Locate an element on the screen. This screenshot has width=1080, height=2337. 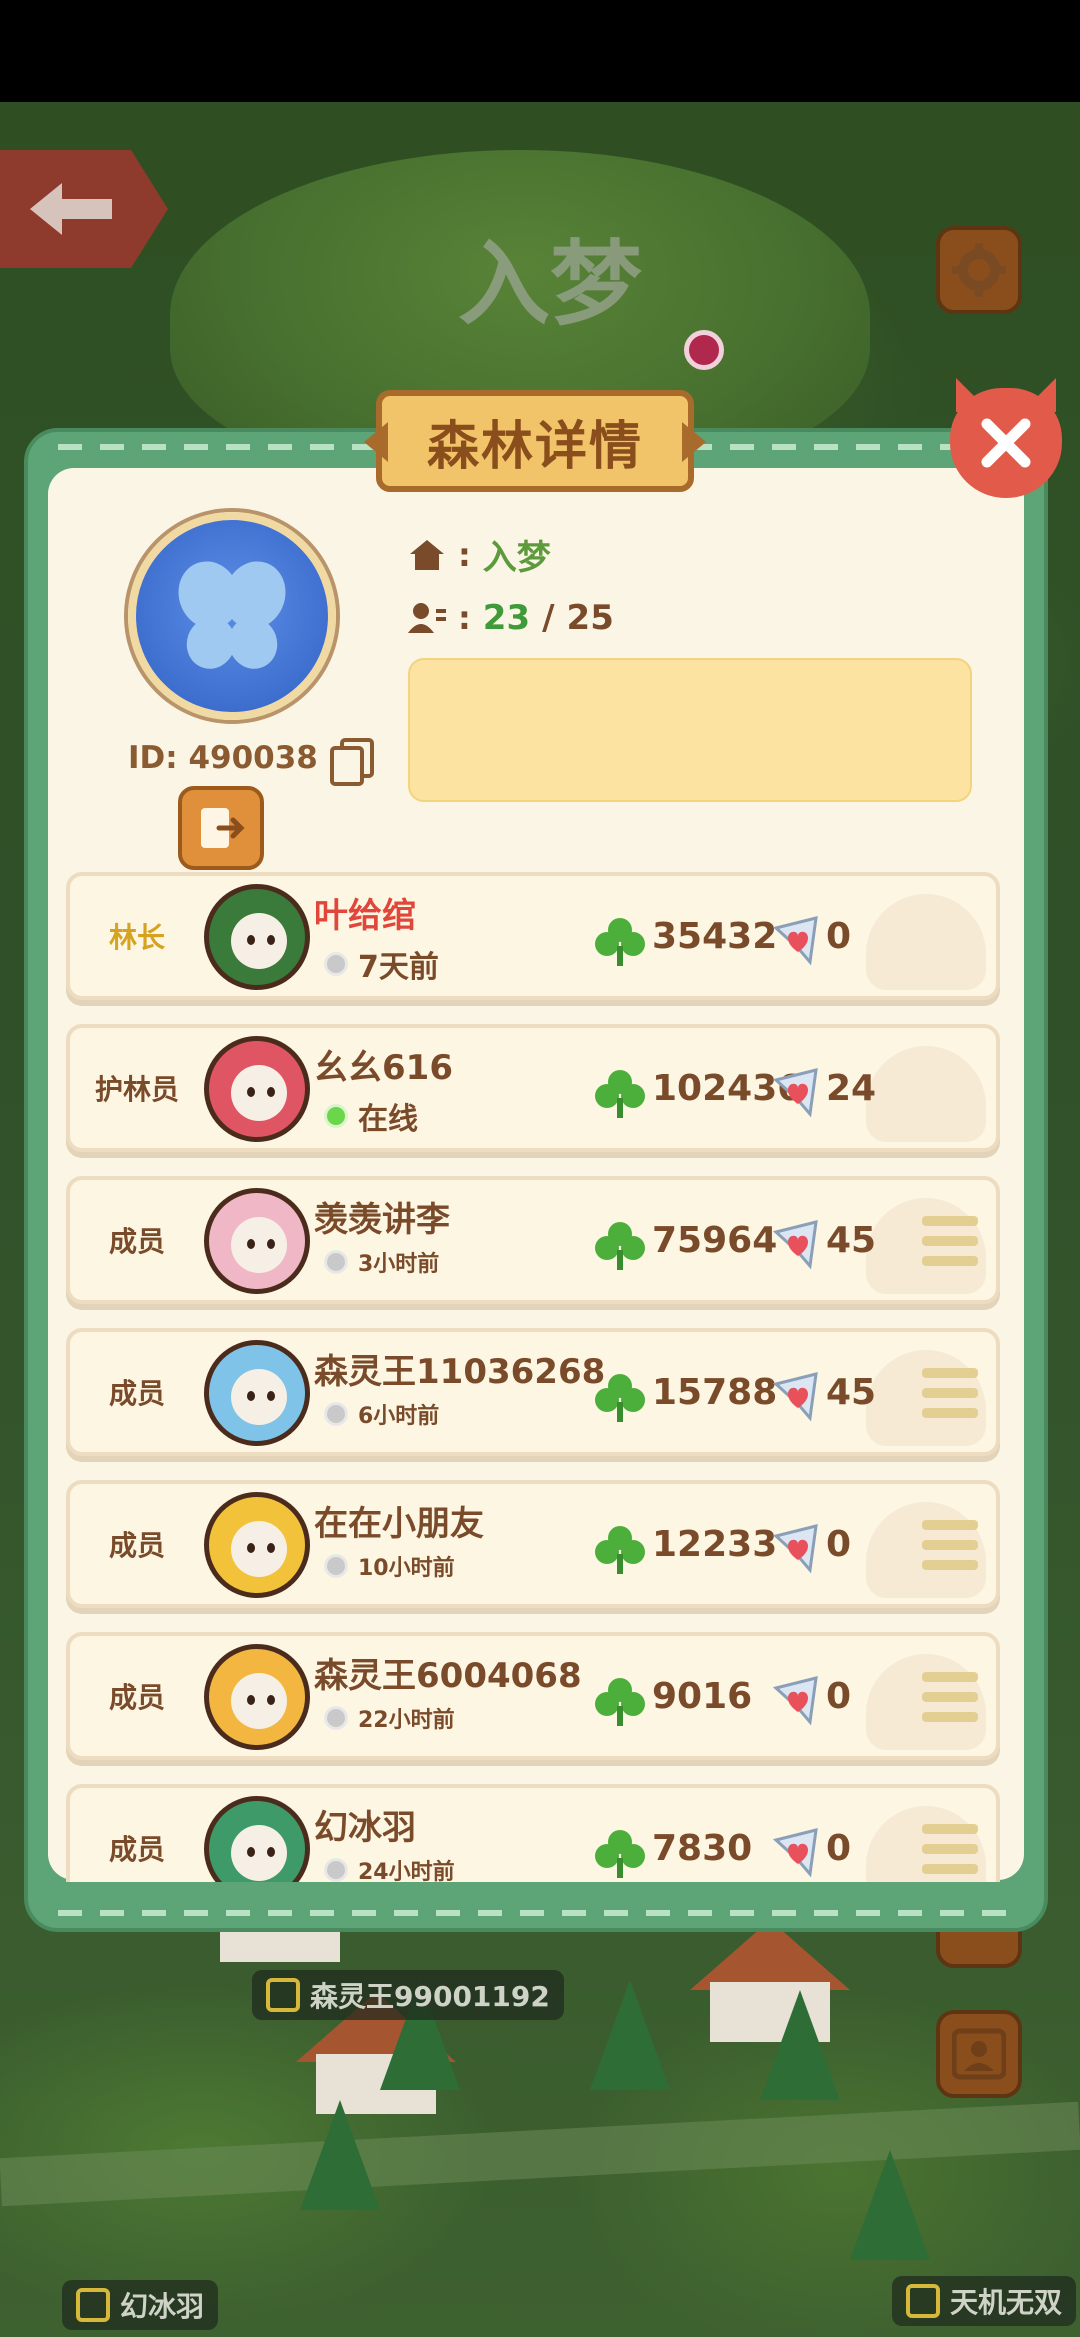
member-count-current: 23 is located at coordinates (506, 618).